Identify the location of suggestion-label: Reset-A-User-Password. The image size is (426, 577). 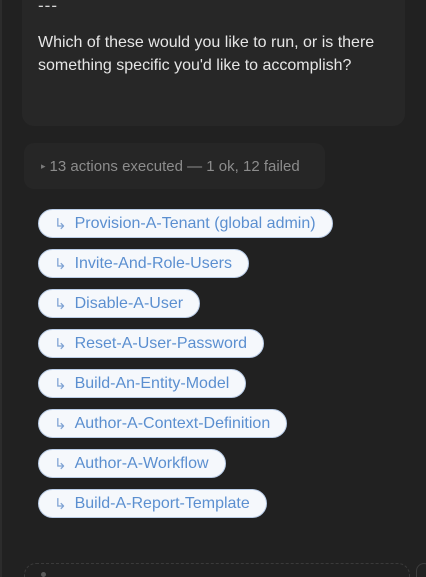
(161, 343).